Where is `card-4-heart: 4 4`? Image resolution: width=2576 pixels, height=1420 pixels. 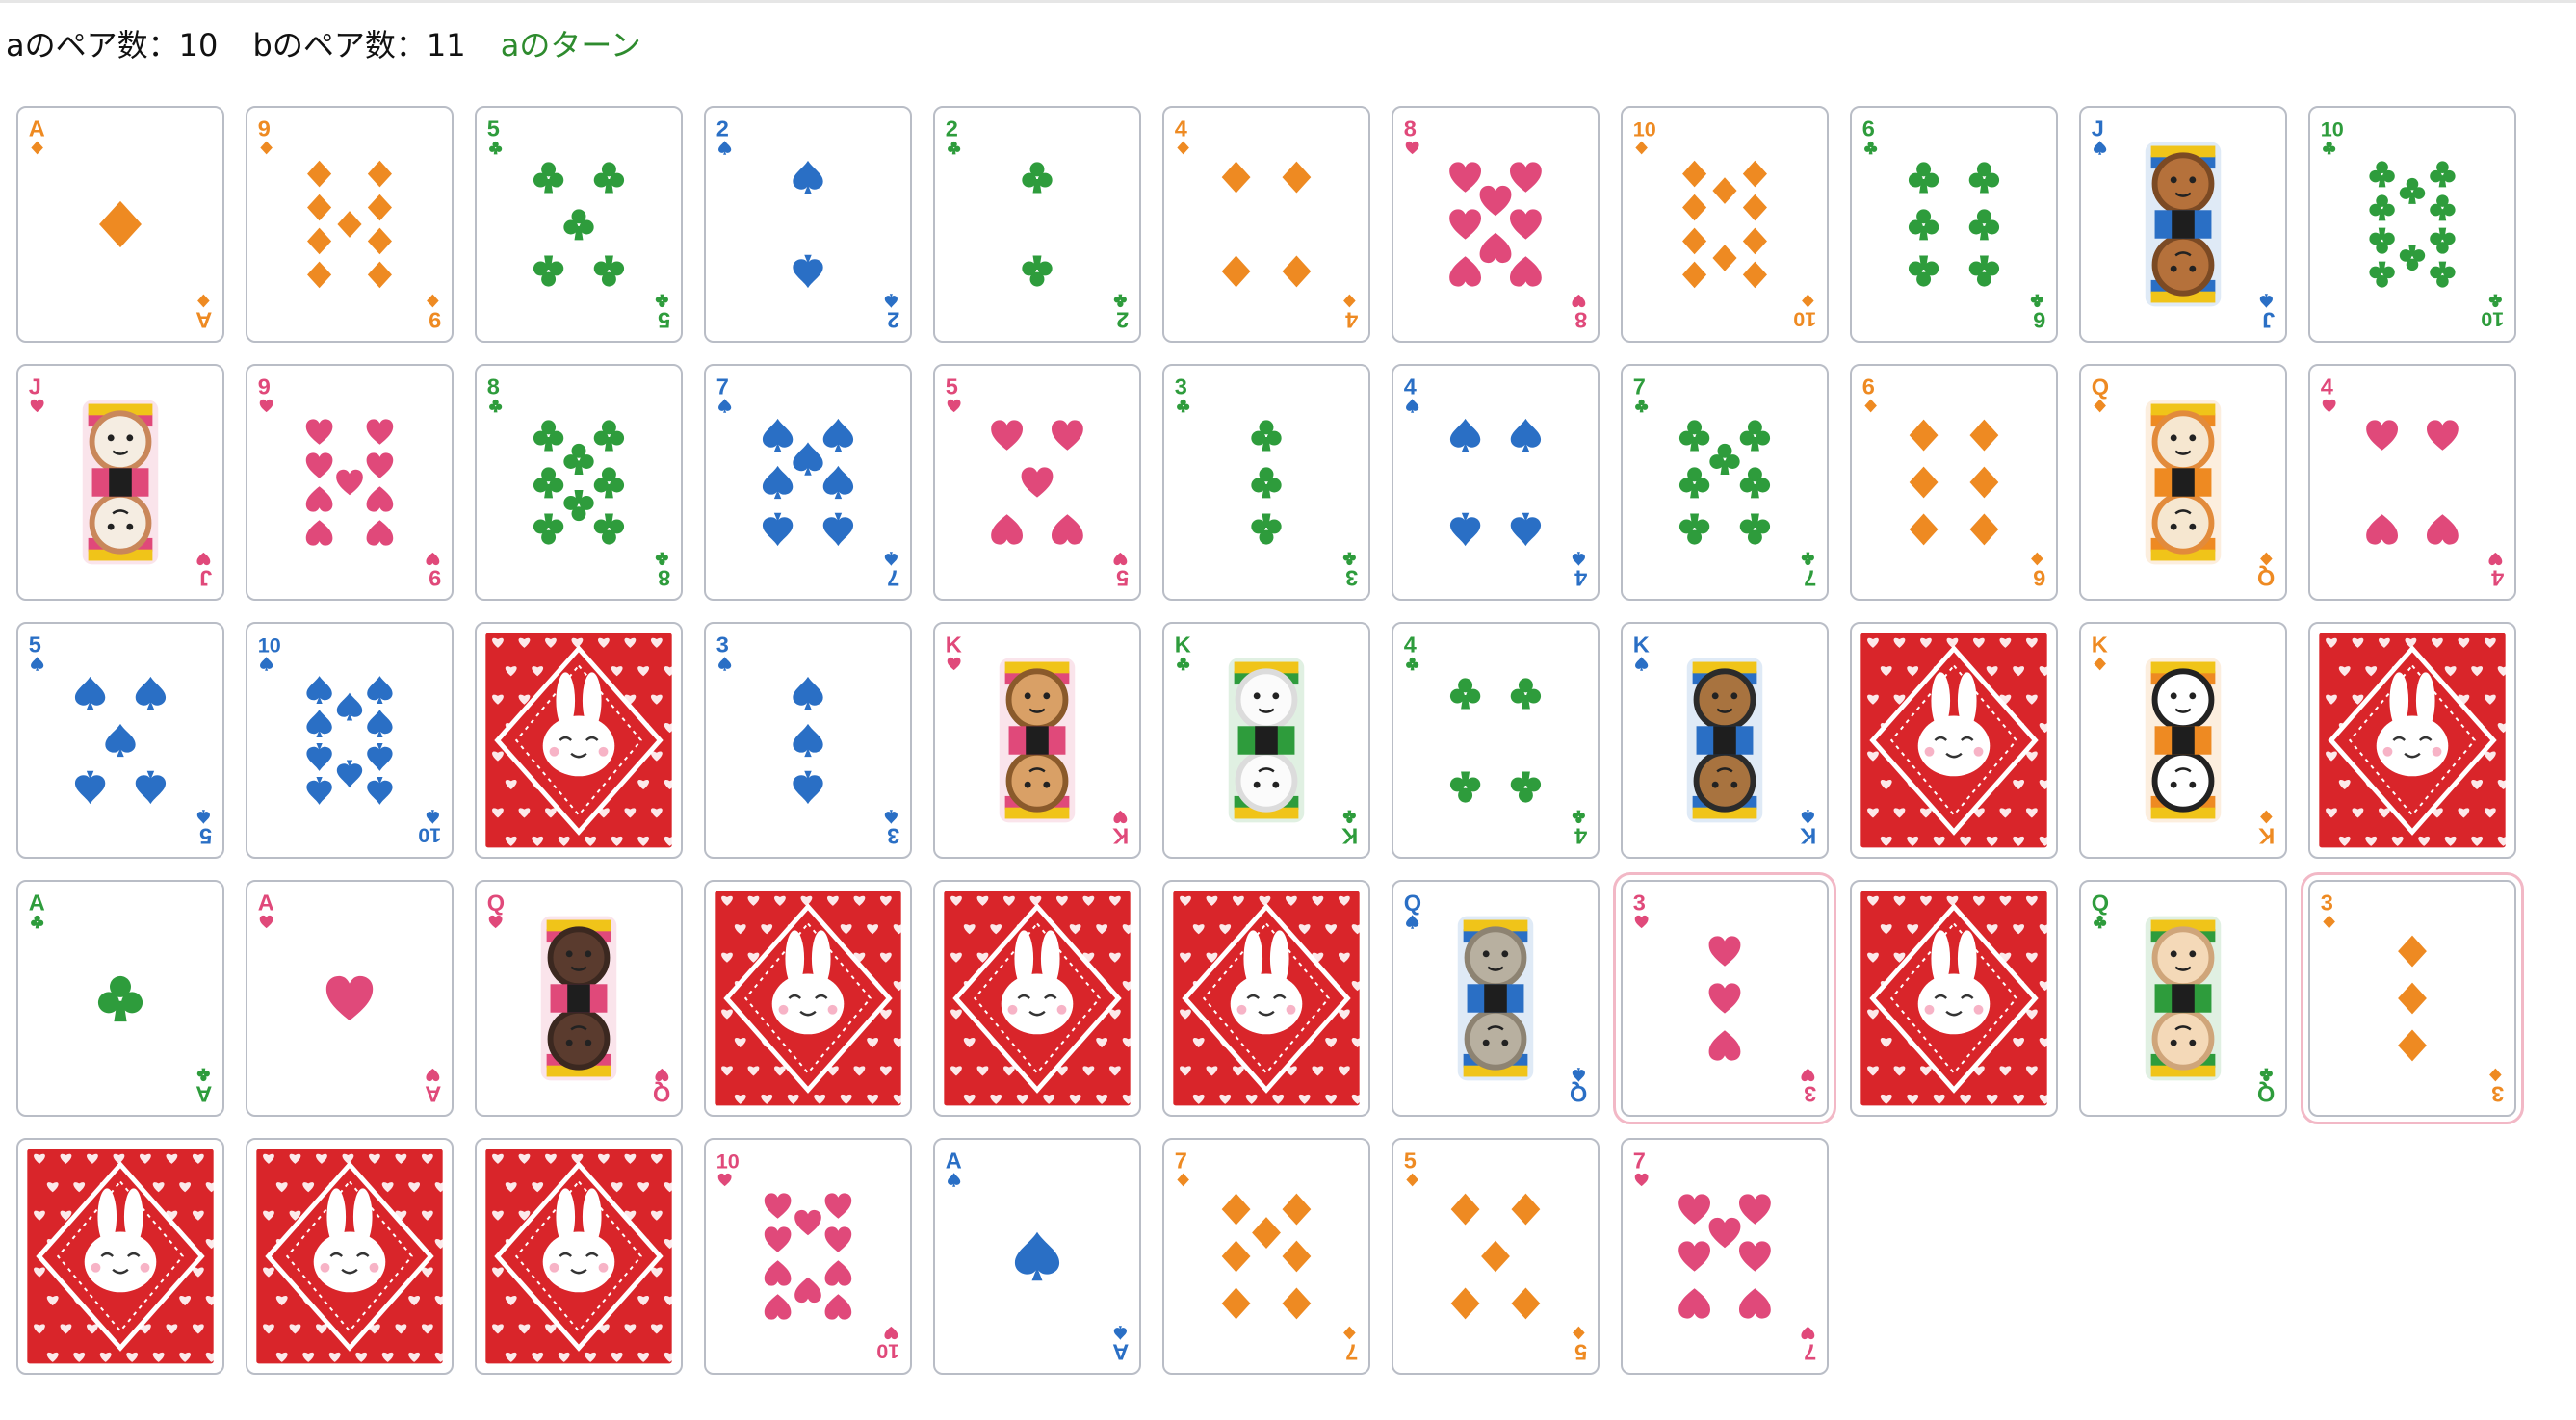 card-4-heart: 4 4 is located at coordinates (2412, 483).